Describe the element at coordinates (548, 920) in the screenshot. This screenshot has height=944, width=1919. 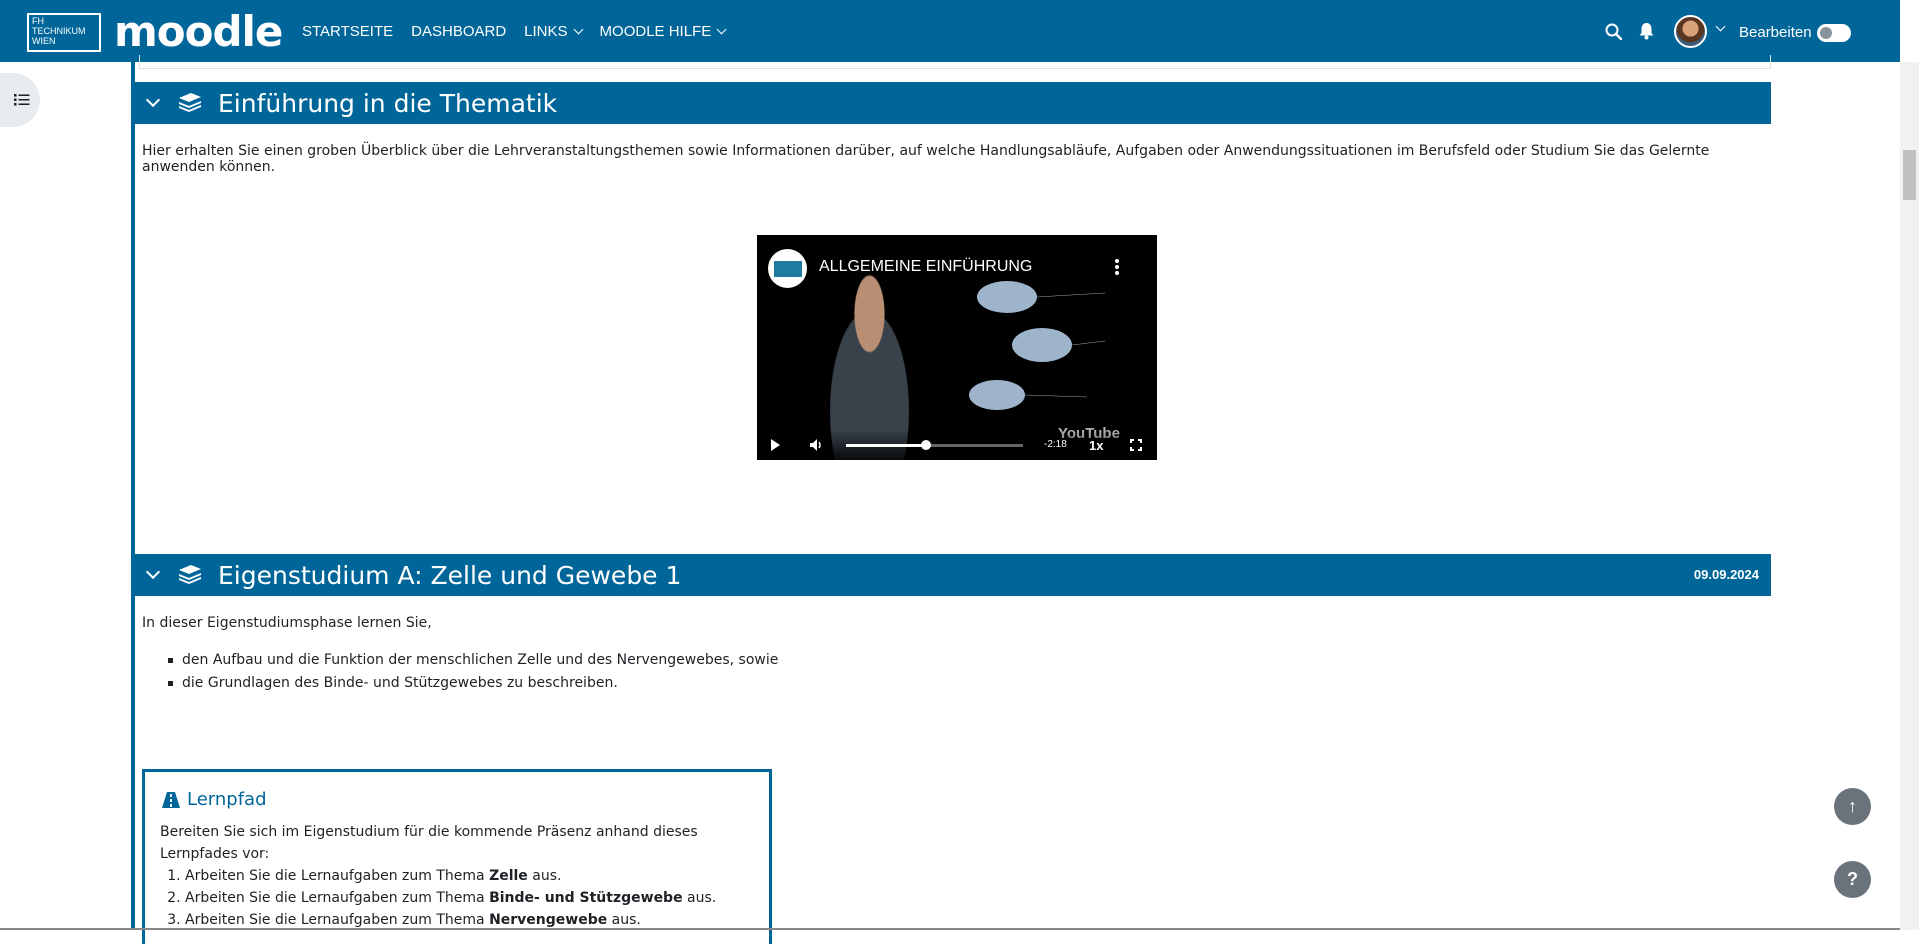
I see `step-topic: Nervengewebe` at that location.